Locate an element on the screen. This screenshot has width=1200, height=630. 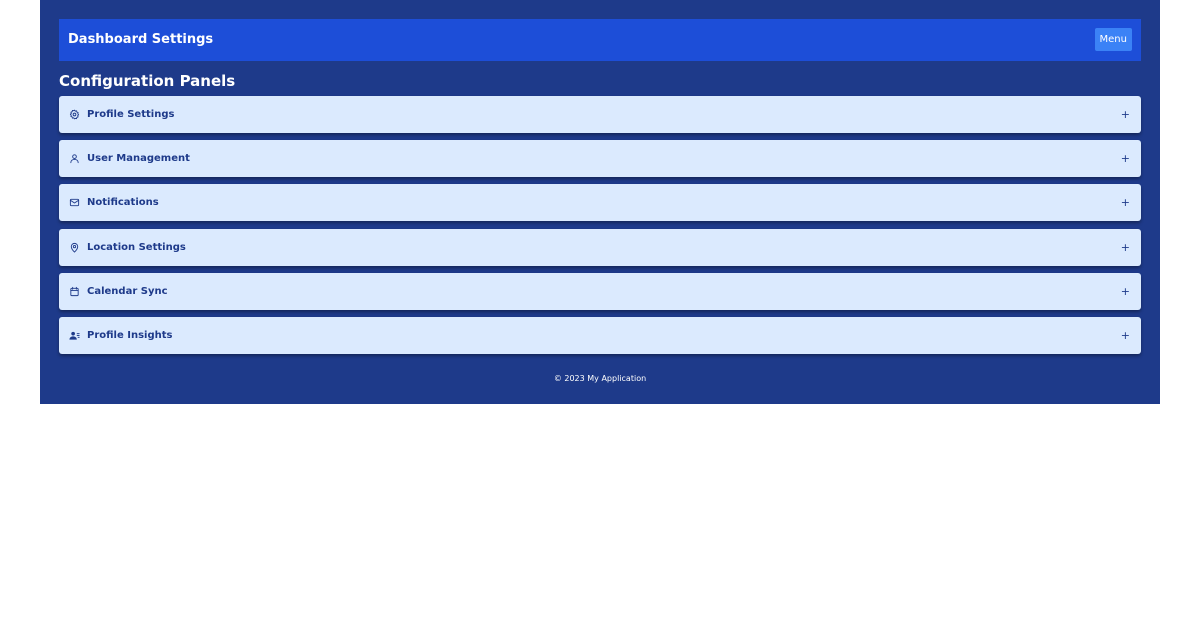
panel-label: Profile Insights is located at coordinates (130, 335).